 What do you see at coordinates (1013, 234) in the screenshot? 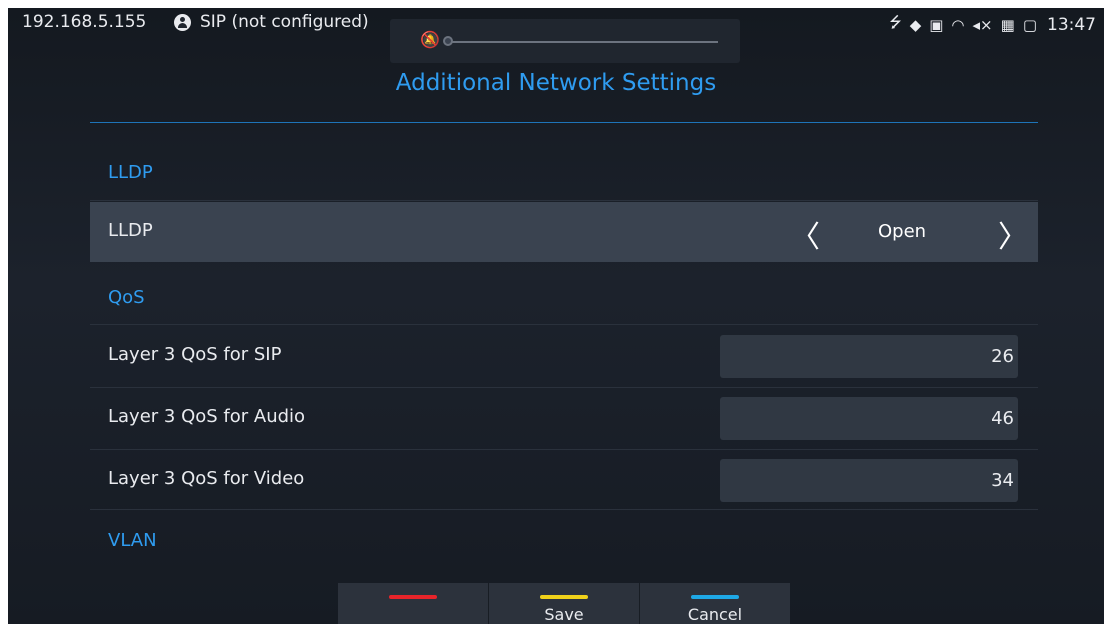
I see `chevron-right-icon: 〉` at bounding box center [1013, 234].